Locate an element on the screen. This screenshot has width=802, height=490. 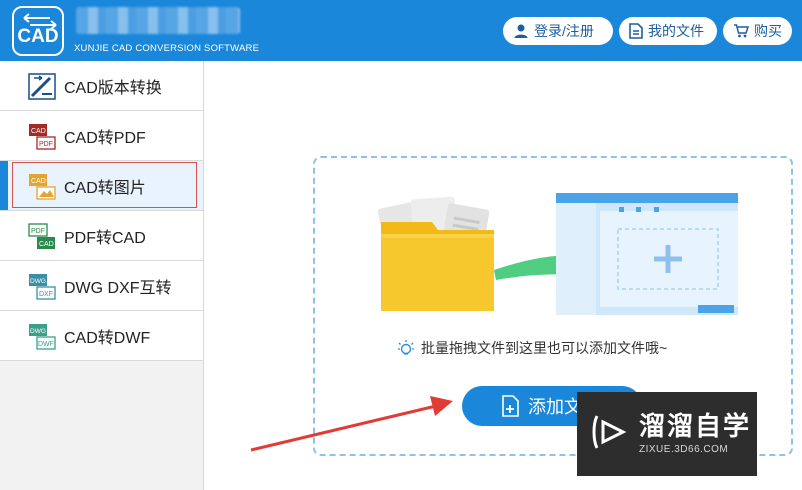
cart-icon is located at coordinates (741, 31).